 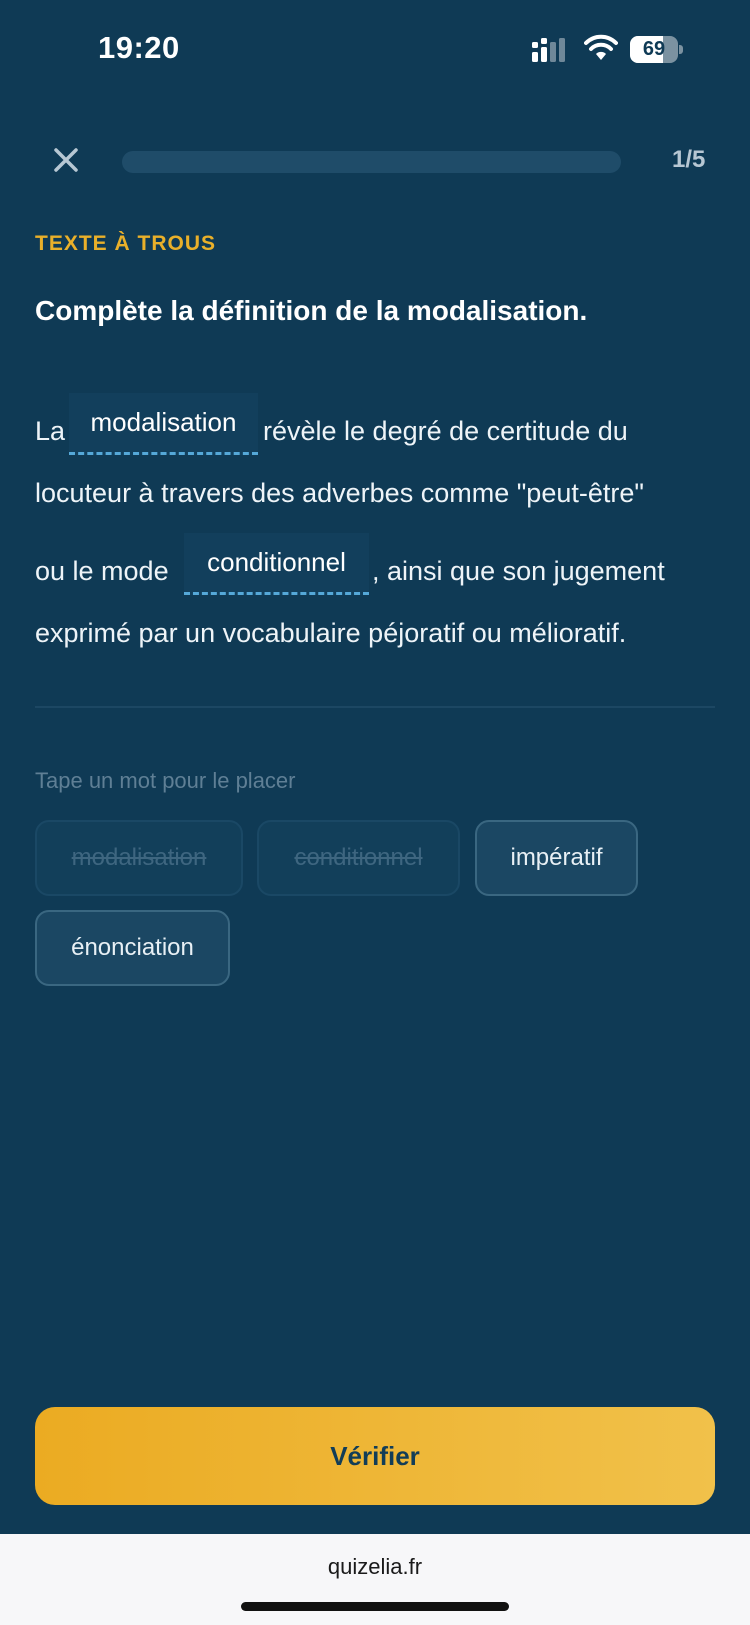 I want to click on sentence-text: La, so click(x=50, y=431).